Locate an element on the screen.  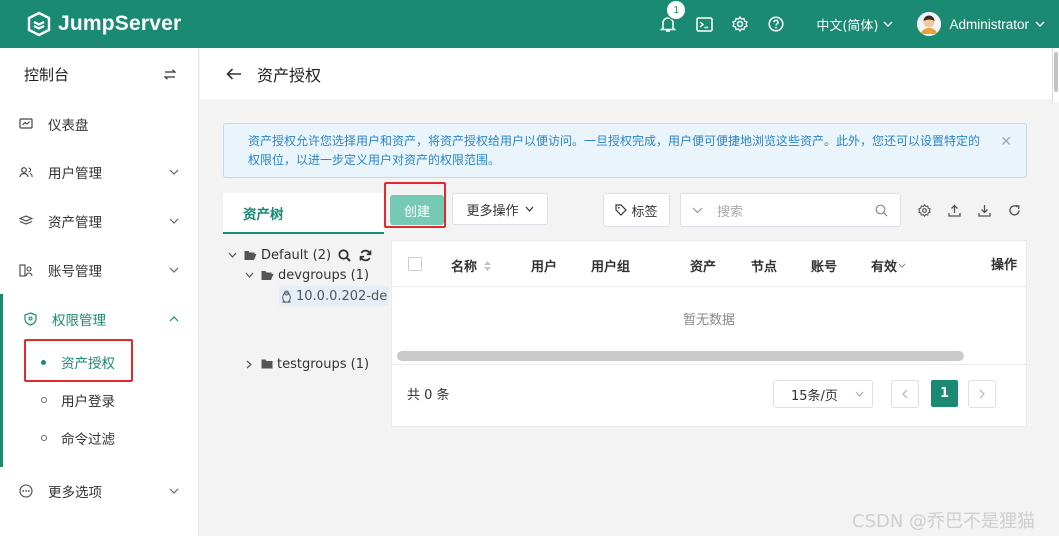
help-button is located at coordinates (776, 24).